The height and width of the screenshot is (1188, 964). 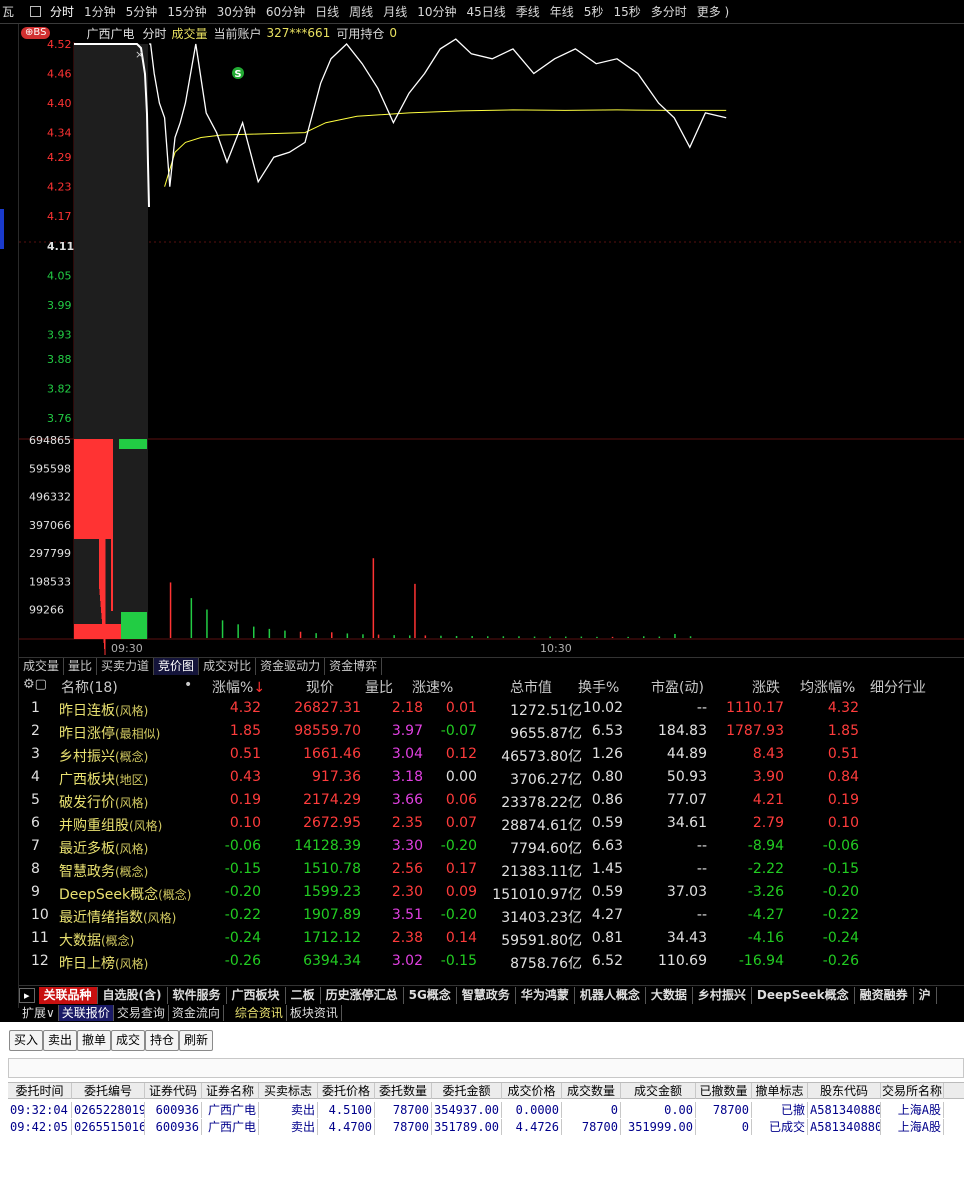 What do you see at coordinates (236, 11) in the screenshot?
I see `period-tab: 30分钟` at bounding box center [236, 11].